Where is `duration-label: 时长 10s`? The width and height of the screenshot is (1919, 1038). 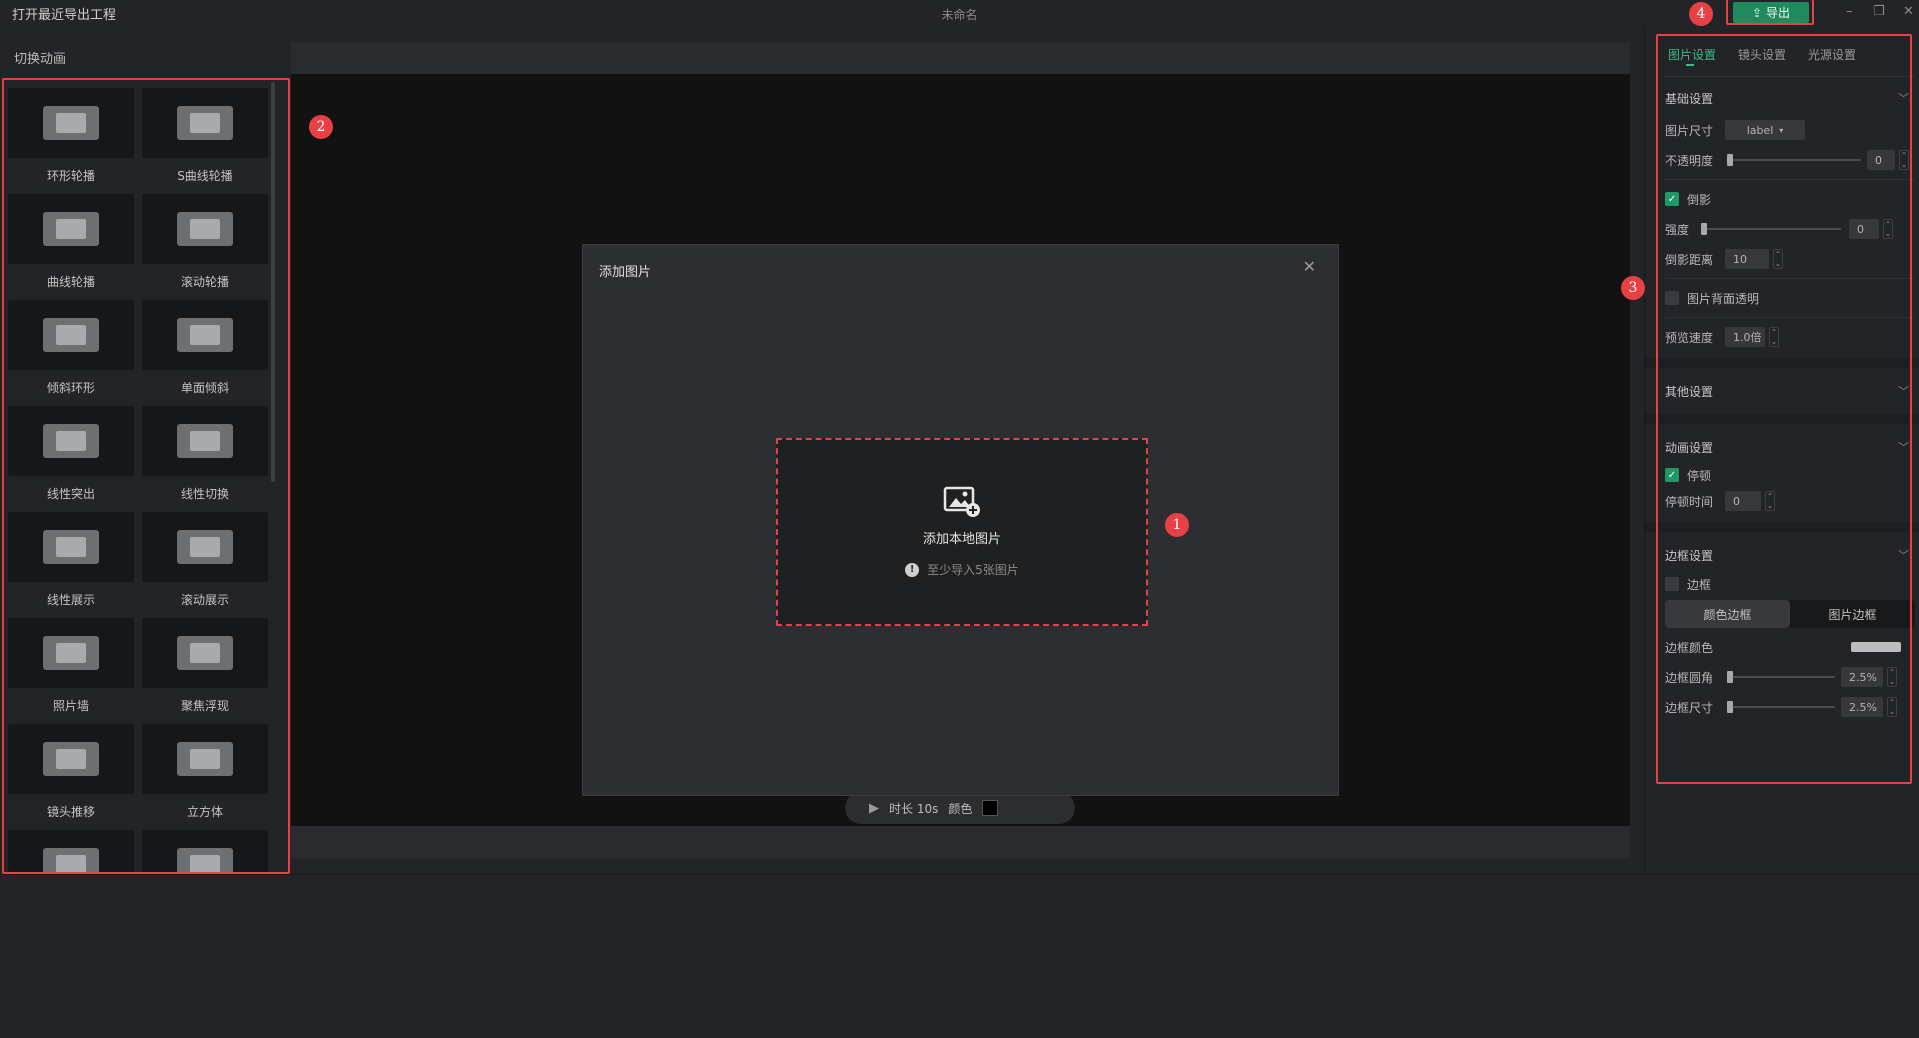 duration-label: 时长 10s is located at coordinates (914, 808).